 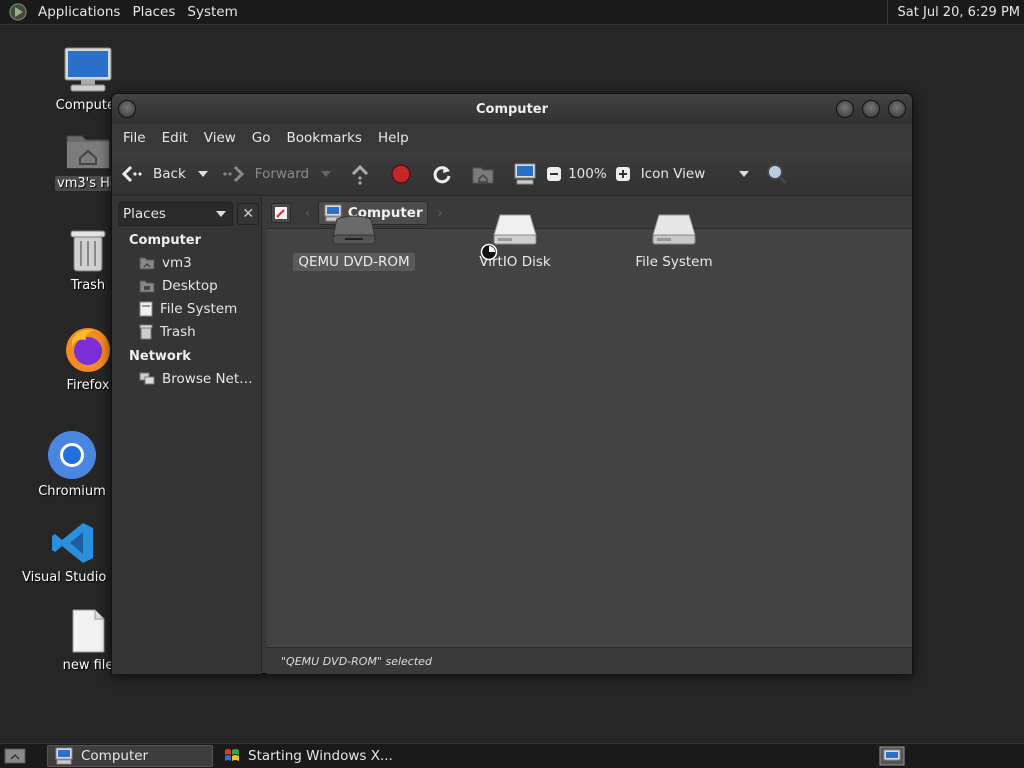 I want to click on places-menu: Places, so click(x=153, y=12).